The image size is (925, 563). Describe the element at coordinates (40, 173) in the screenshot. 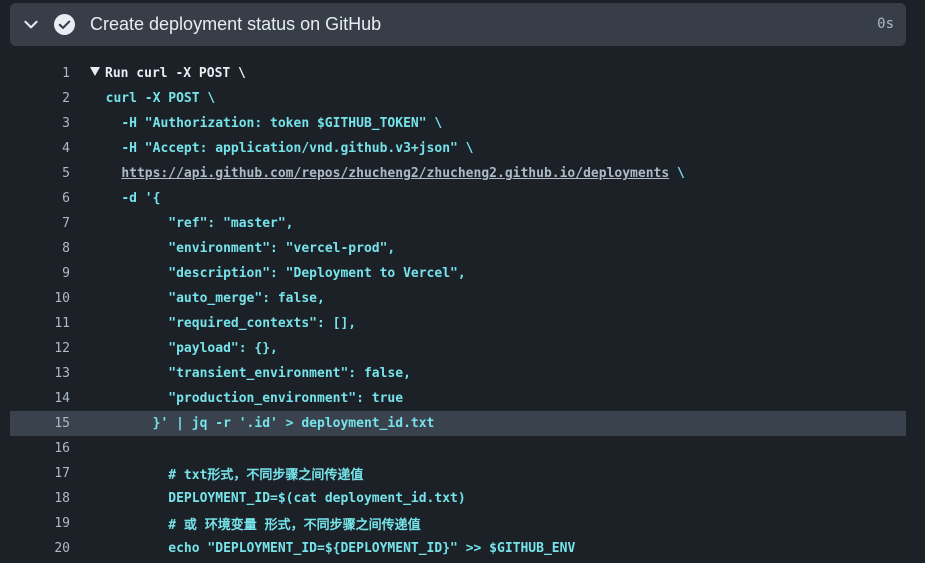

I see `line-number: 5` at that location.